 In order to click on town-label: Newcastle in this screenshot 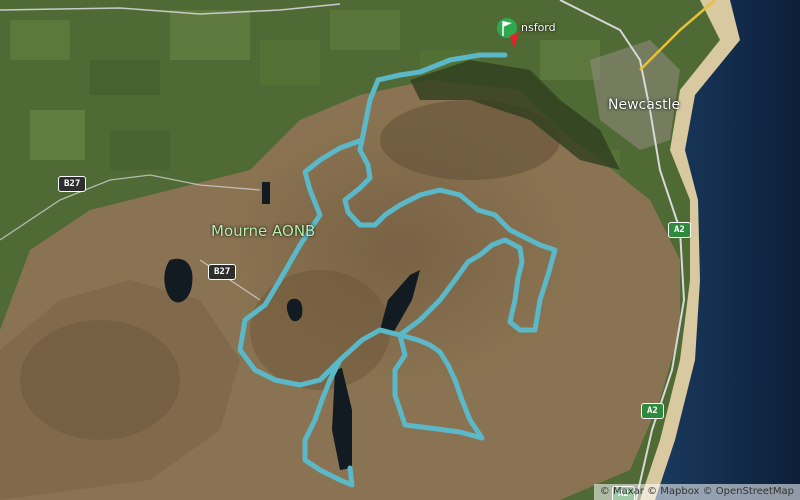, I will do `click(644, 105)`.